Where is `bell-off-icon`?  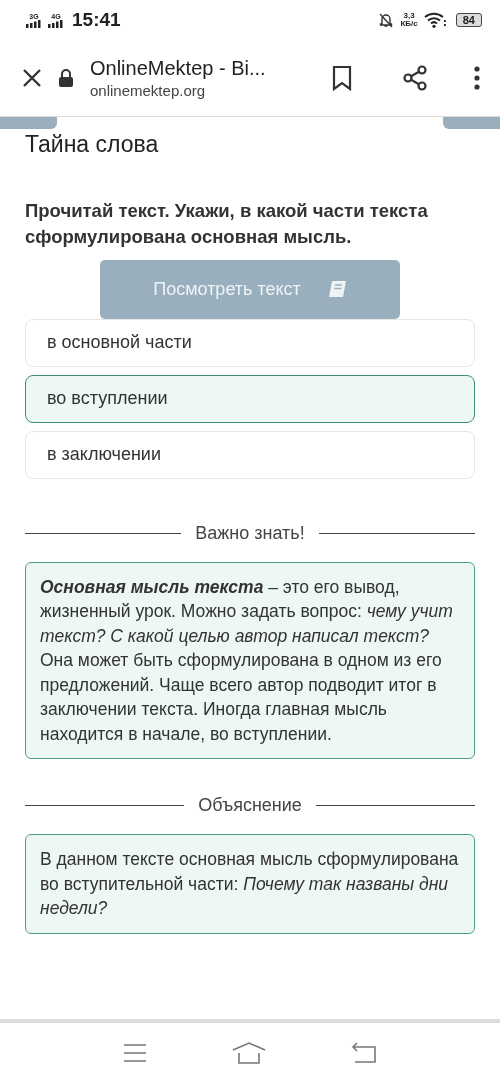
bell-off-icon is located at coordinates (386, 20).